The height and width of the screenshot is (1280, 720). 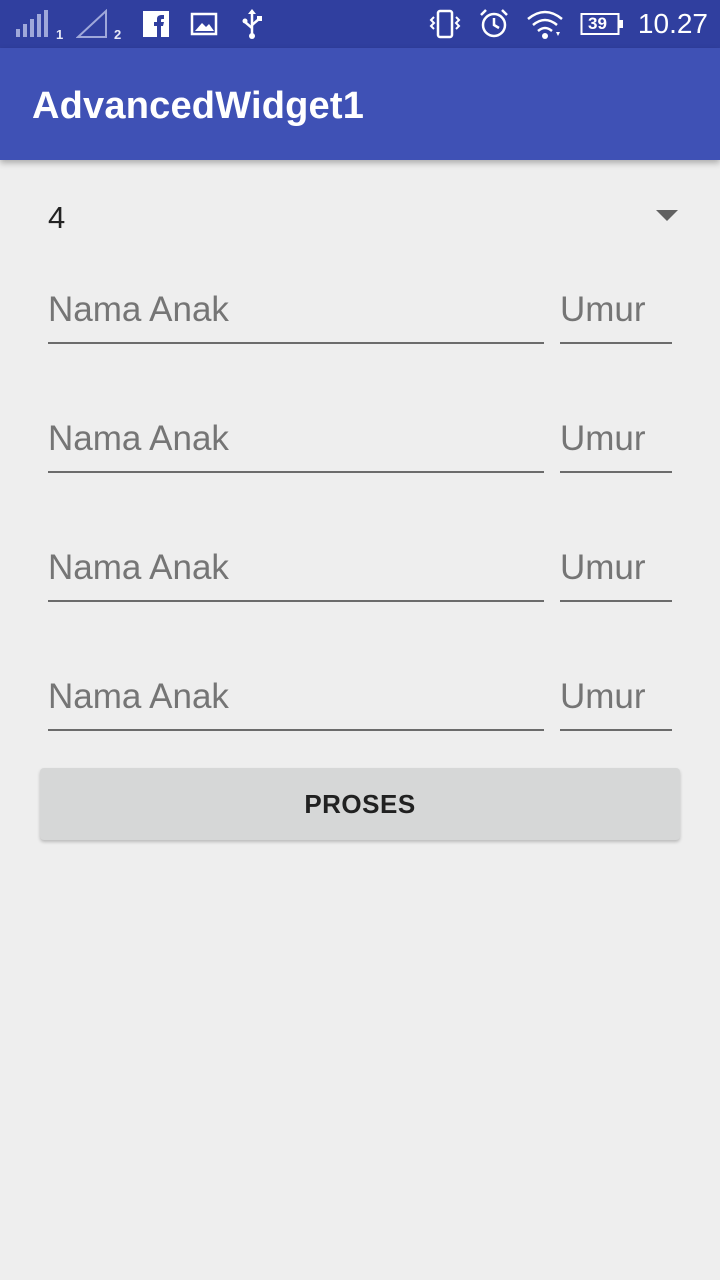 I want to click on usb-icon, so click(x=252, y=24).